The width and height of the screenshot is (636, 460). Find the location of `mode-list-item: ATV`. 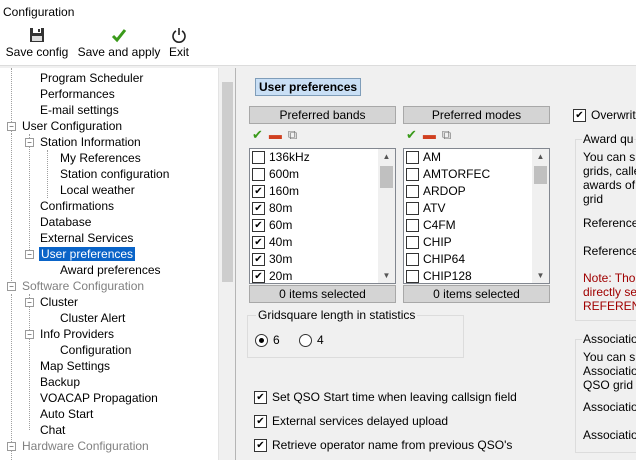

mode-list-item: ATV is located at coordinates (476, 208).